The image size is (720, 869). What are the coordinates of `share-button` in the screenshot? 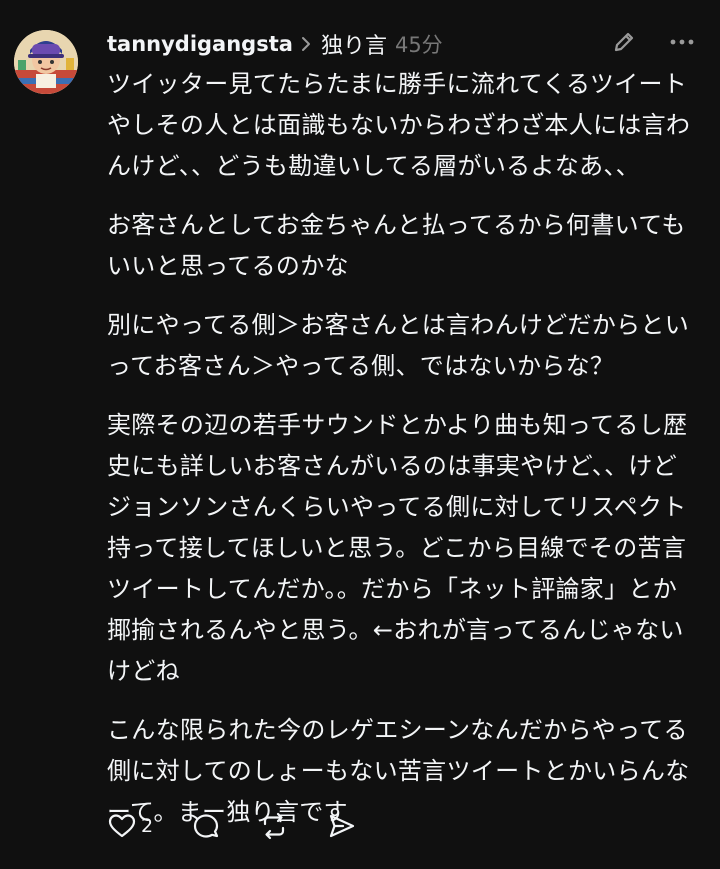 It's located at (342, 826).